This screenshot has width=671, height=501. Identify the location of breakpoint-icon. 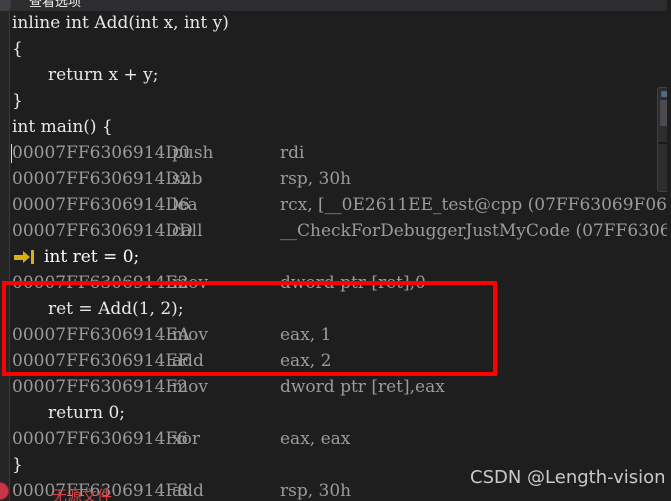
(4, 491).